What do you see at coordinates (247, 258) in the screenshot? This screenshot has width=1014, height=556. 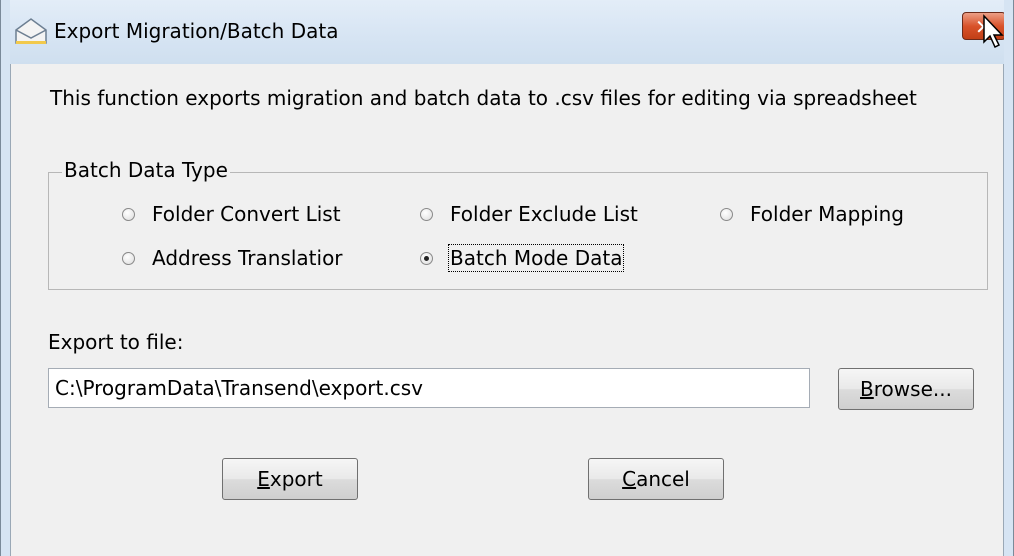 I see `radio-label: Address Translatior` at bounding box center [247, 258].